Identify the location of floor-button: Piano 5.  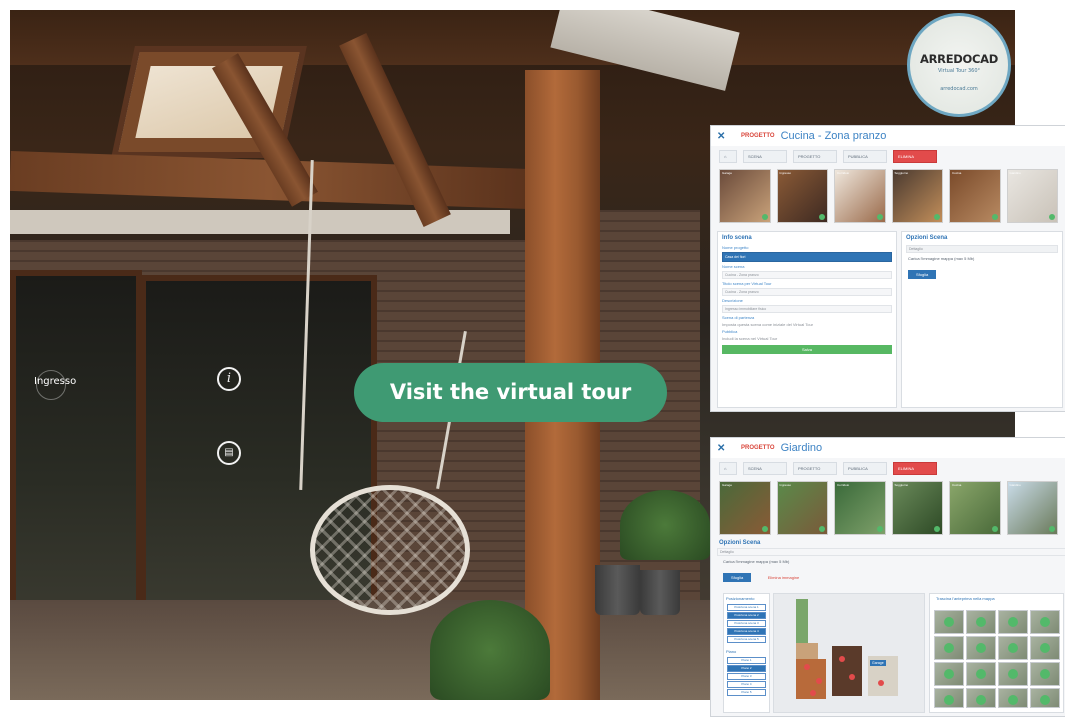
(746, 692).